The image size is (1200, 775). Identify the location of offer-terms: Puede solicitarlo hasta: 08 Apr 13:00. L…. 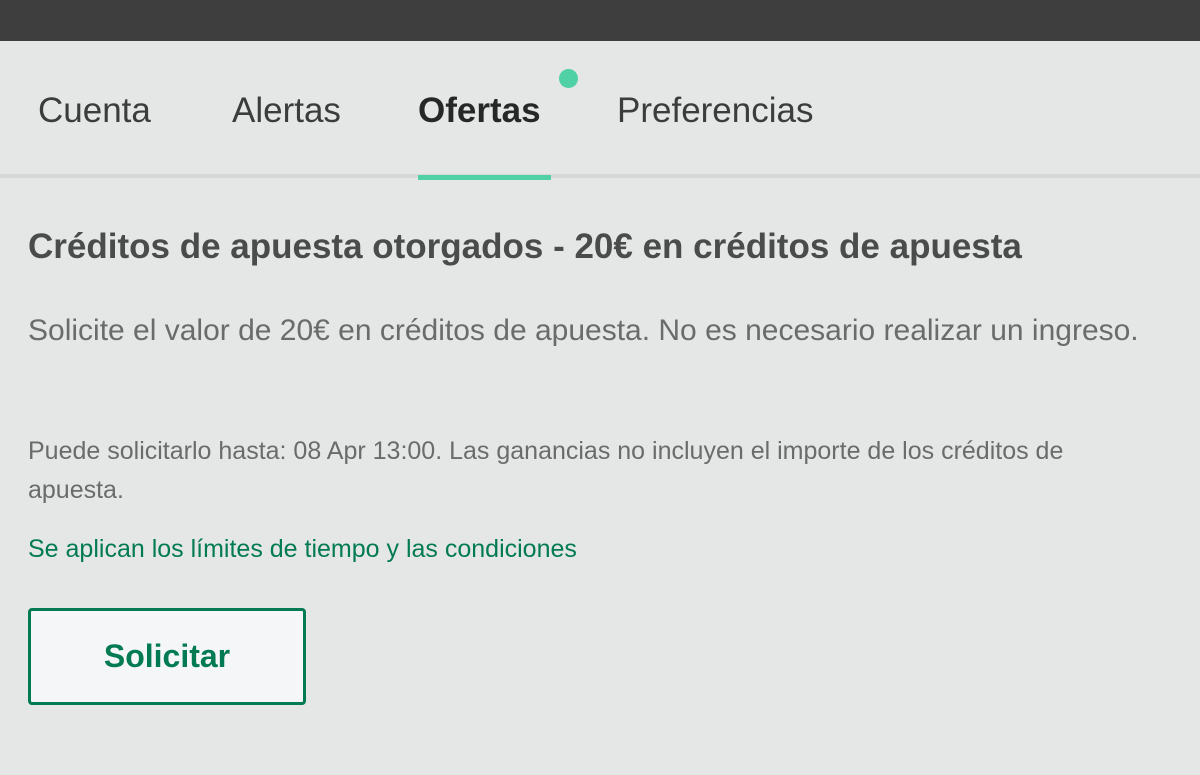
(546, 470).